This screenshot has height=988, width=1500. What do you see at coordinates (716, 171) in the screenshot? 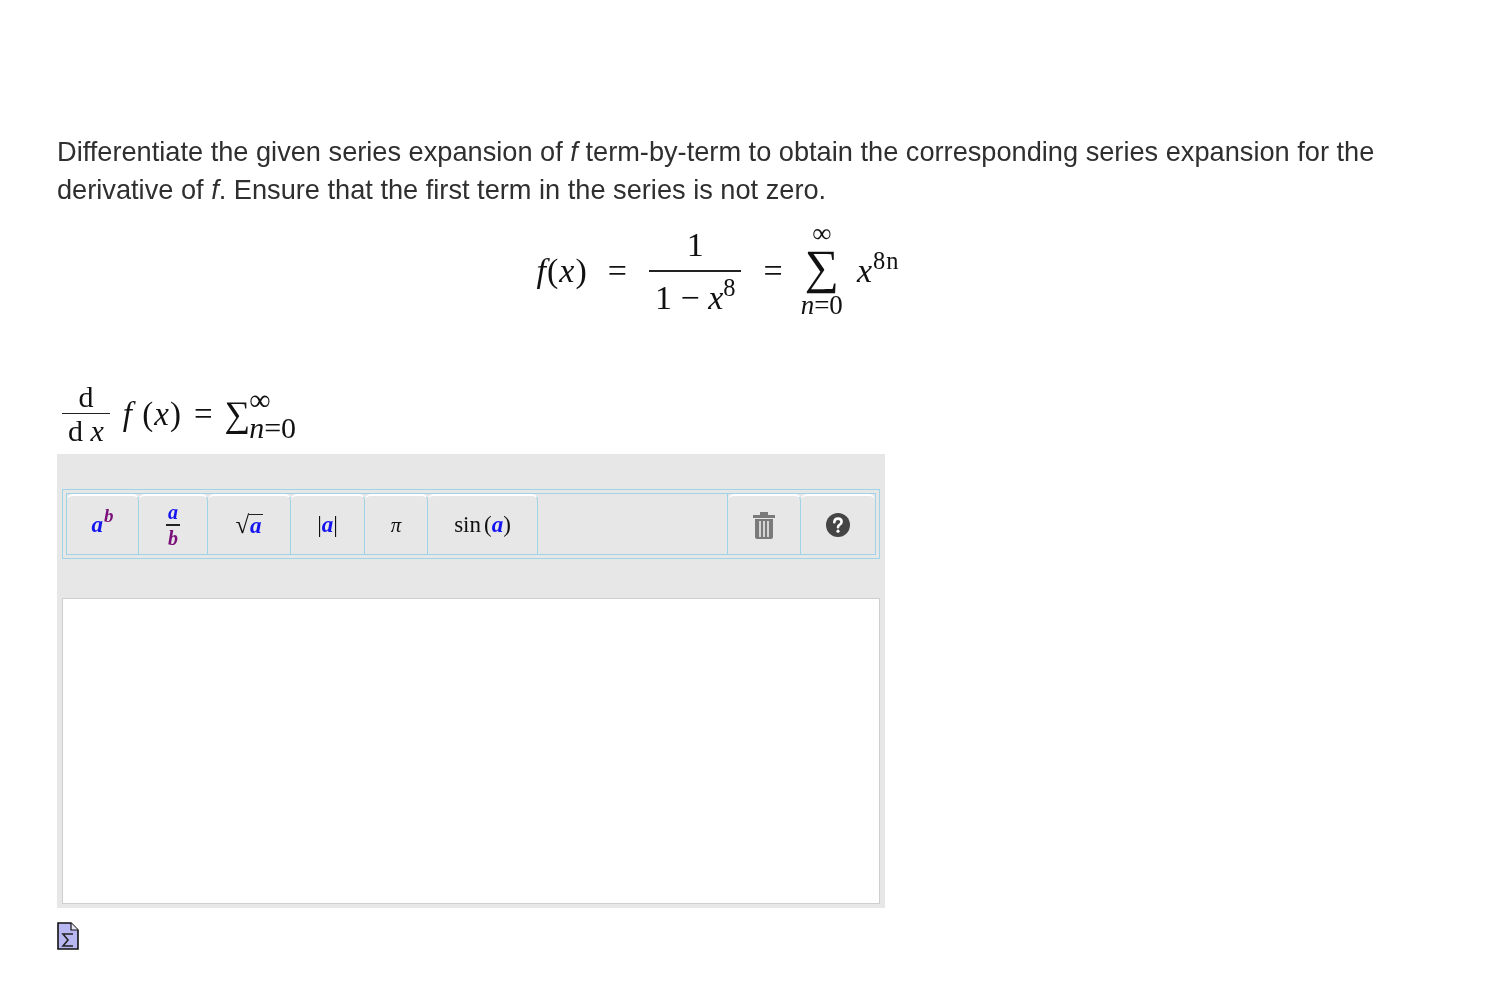
I see `question-text: Differentiate the given series expansion of f term-by-term to obtain the corresponding series expansion for the derivative of f. Ensure that the first term in the series is not zero.` at bounding box center [716, 171].